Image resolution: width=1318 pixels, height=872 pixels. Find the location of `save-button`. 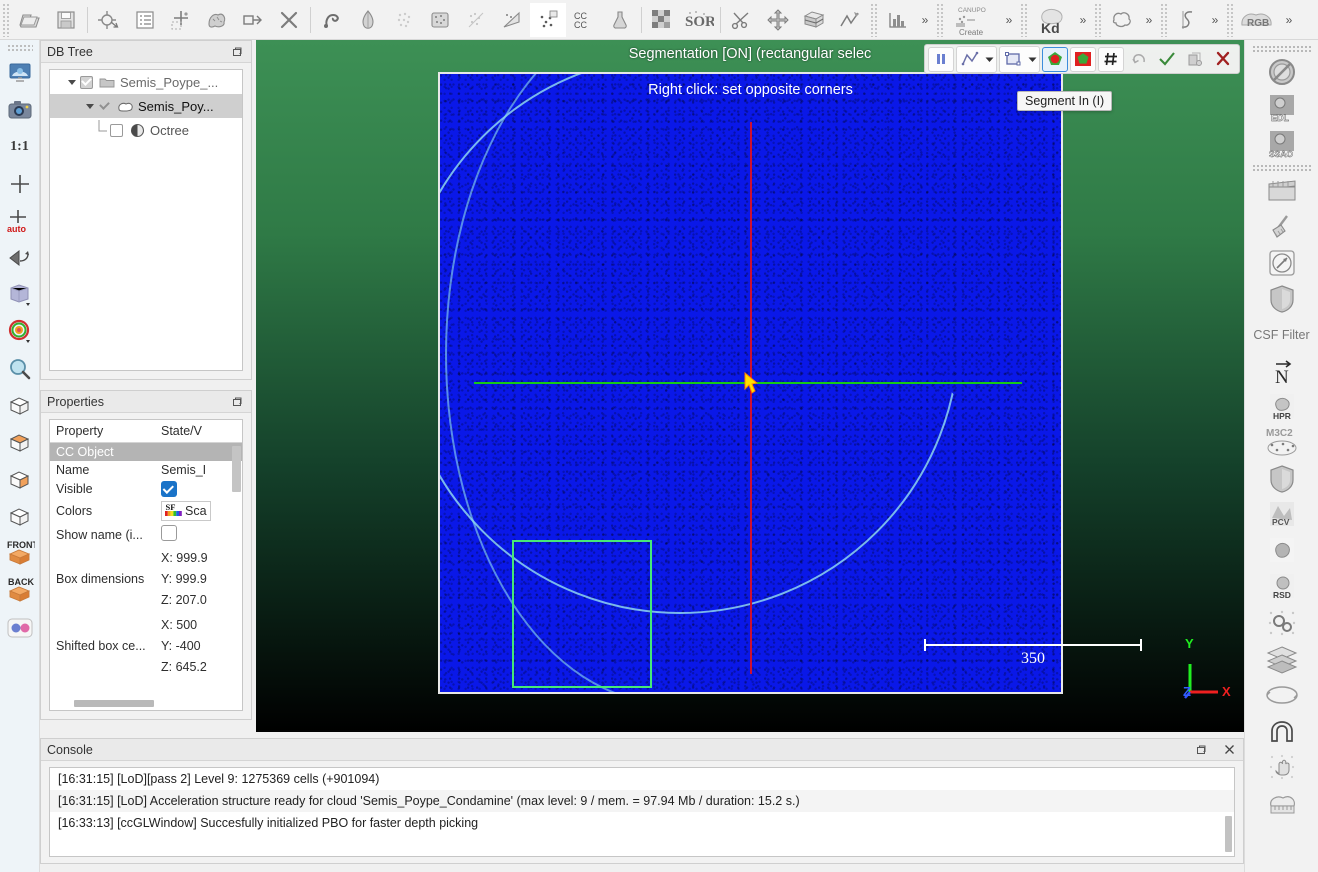

save-button is located at coordinates (66, 20).